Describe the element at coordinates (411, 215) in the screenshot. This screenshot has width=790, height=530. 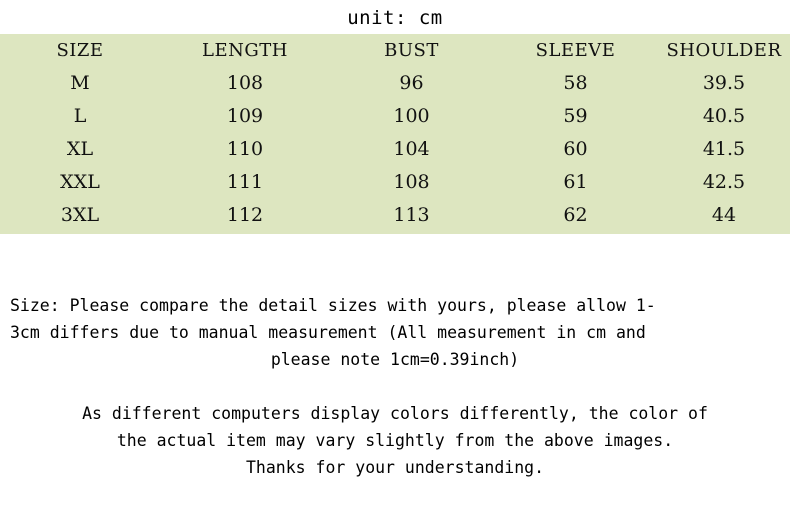
I see `cell-bust: 113` at that location.